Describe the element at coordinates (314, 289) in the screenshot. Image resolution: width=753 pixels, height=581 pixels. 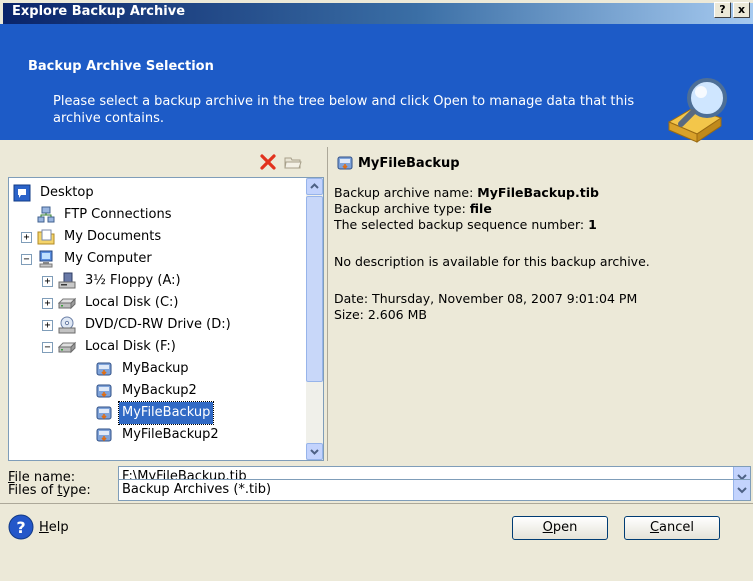
I see `scroll-thumb` at that location.